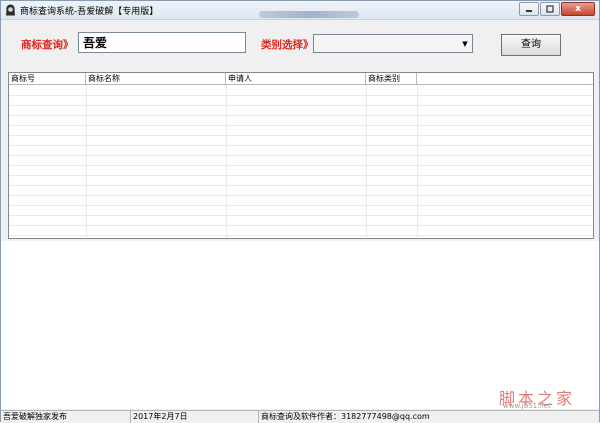 Image resolution: width=600 pixels, height=423 pixels. Describe the element at coordinates (391, 78) in the screenshot. I see `column-header: 商标类别` at that location.